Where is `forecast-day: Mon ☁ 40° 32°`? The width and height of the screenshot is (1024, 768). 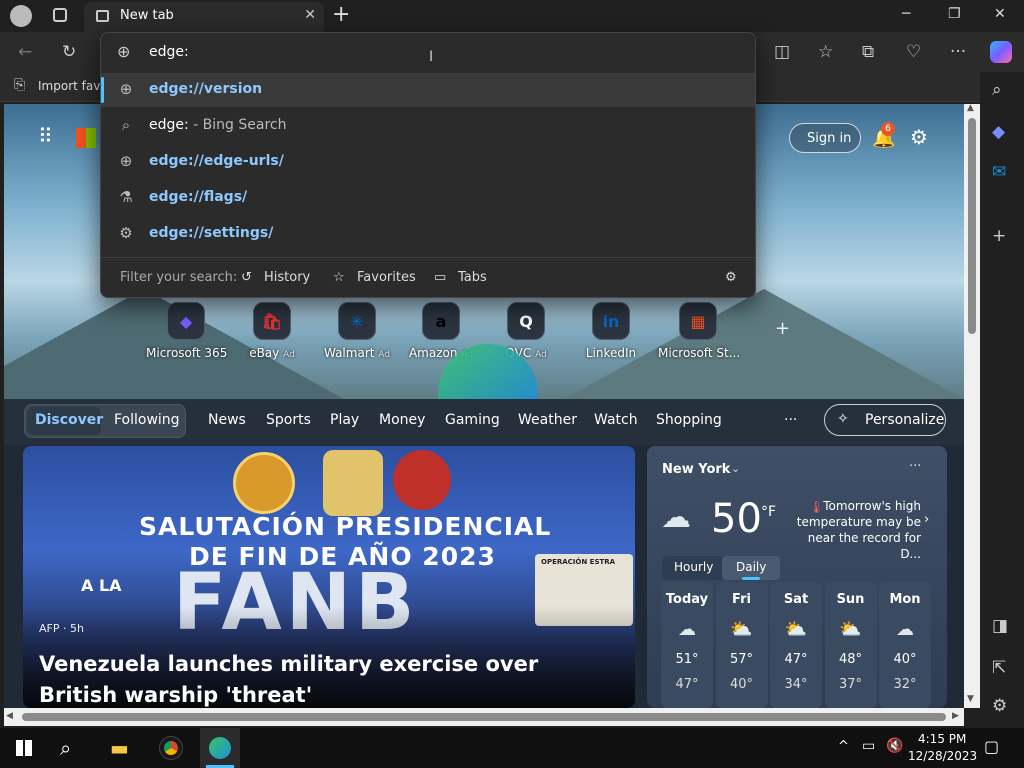 forecast-day: Mon ☁ 40° 32° is located at coordinates (905, 645).